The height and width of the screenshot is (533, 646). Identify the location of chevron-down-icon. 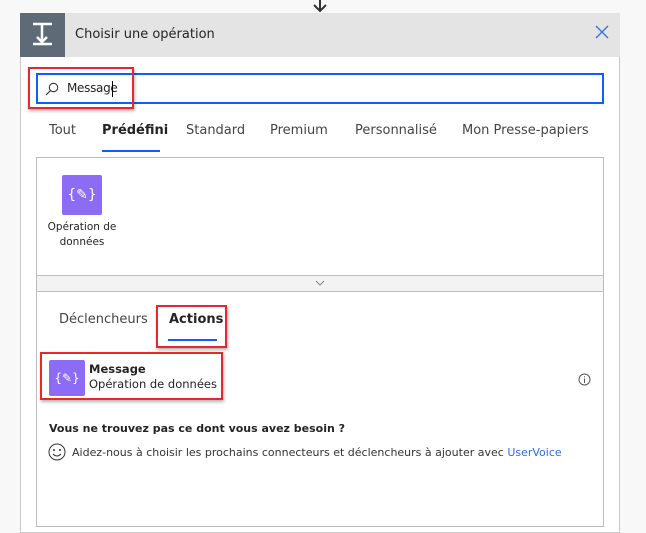
(320, 283).